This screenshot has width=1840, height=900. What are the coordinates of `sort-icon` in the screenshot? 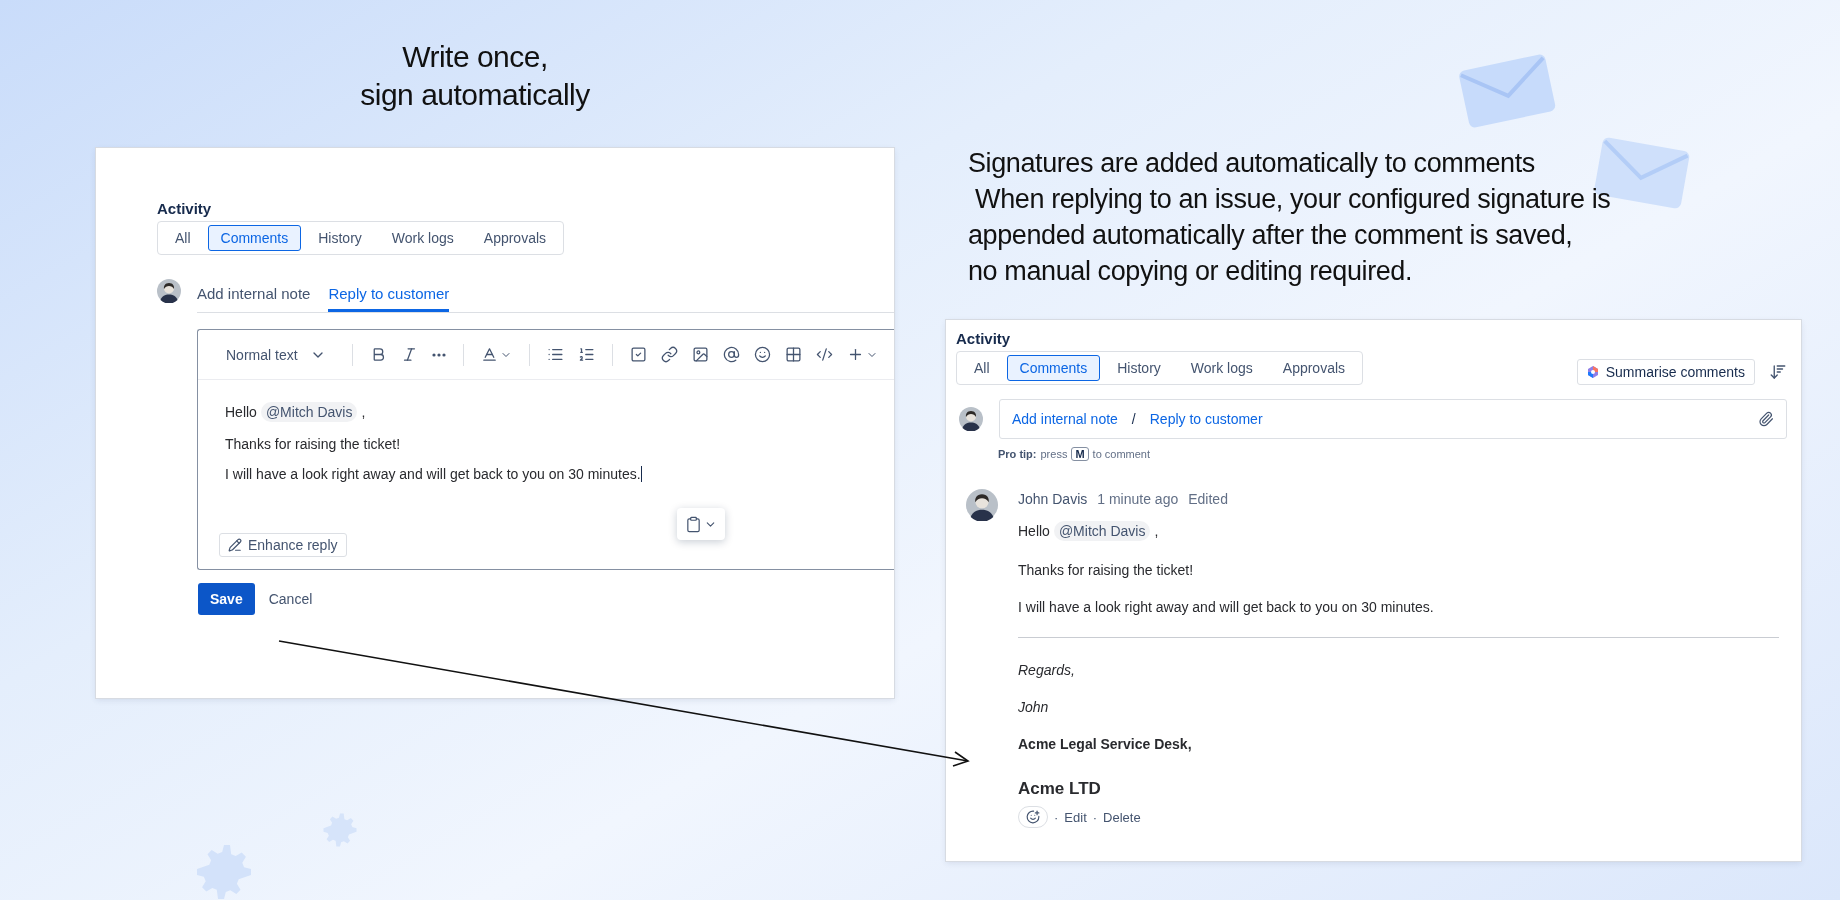 It's located at (1778, 372).